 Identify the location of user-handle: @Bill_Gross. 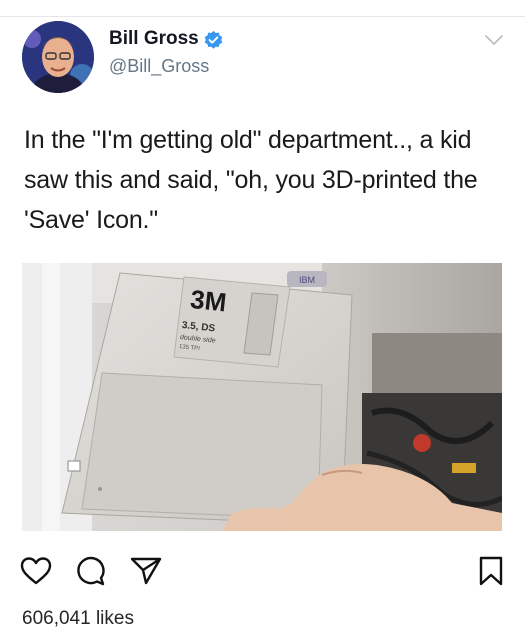
(159, 66).